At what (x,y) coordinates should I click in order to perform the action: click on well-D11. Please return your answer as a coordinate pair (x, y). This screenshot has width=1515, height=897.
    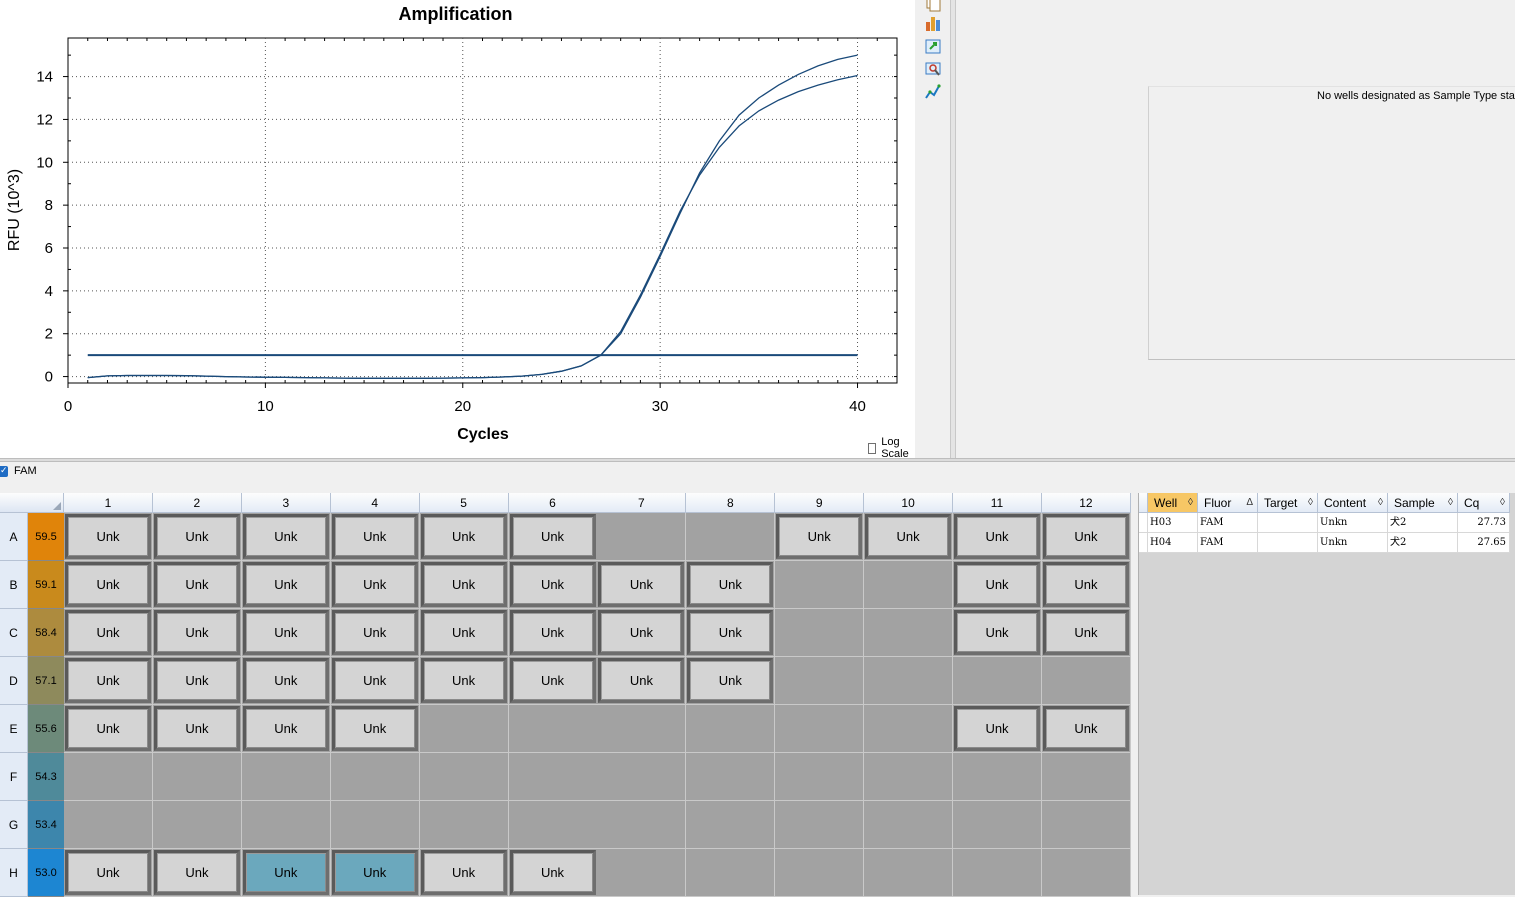
    Looking at the image, I should click on (997, 681).